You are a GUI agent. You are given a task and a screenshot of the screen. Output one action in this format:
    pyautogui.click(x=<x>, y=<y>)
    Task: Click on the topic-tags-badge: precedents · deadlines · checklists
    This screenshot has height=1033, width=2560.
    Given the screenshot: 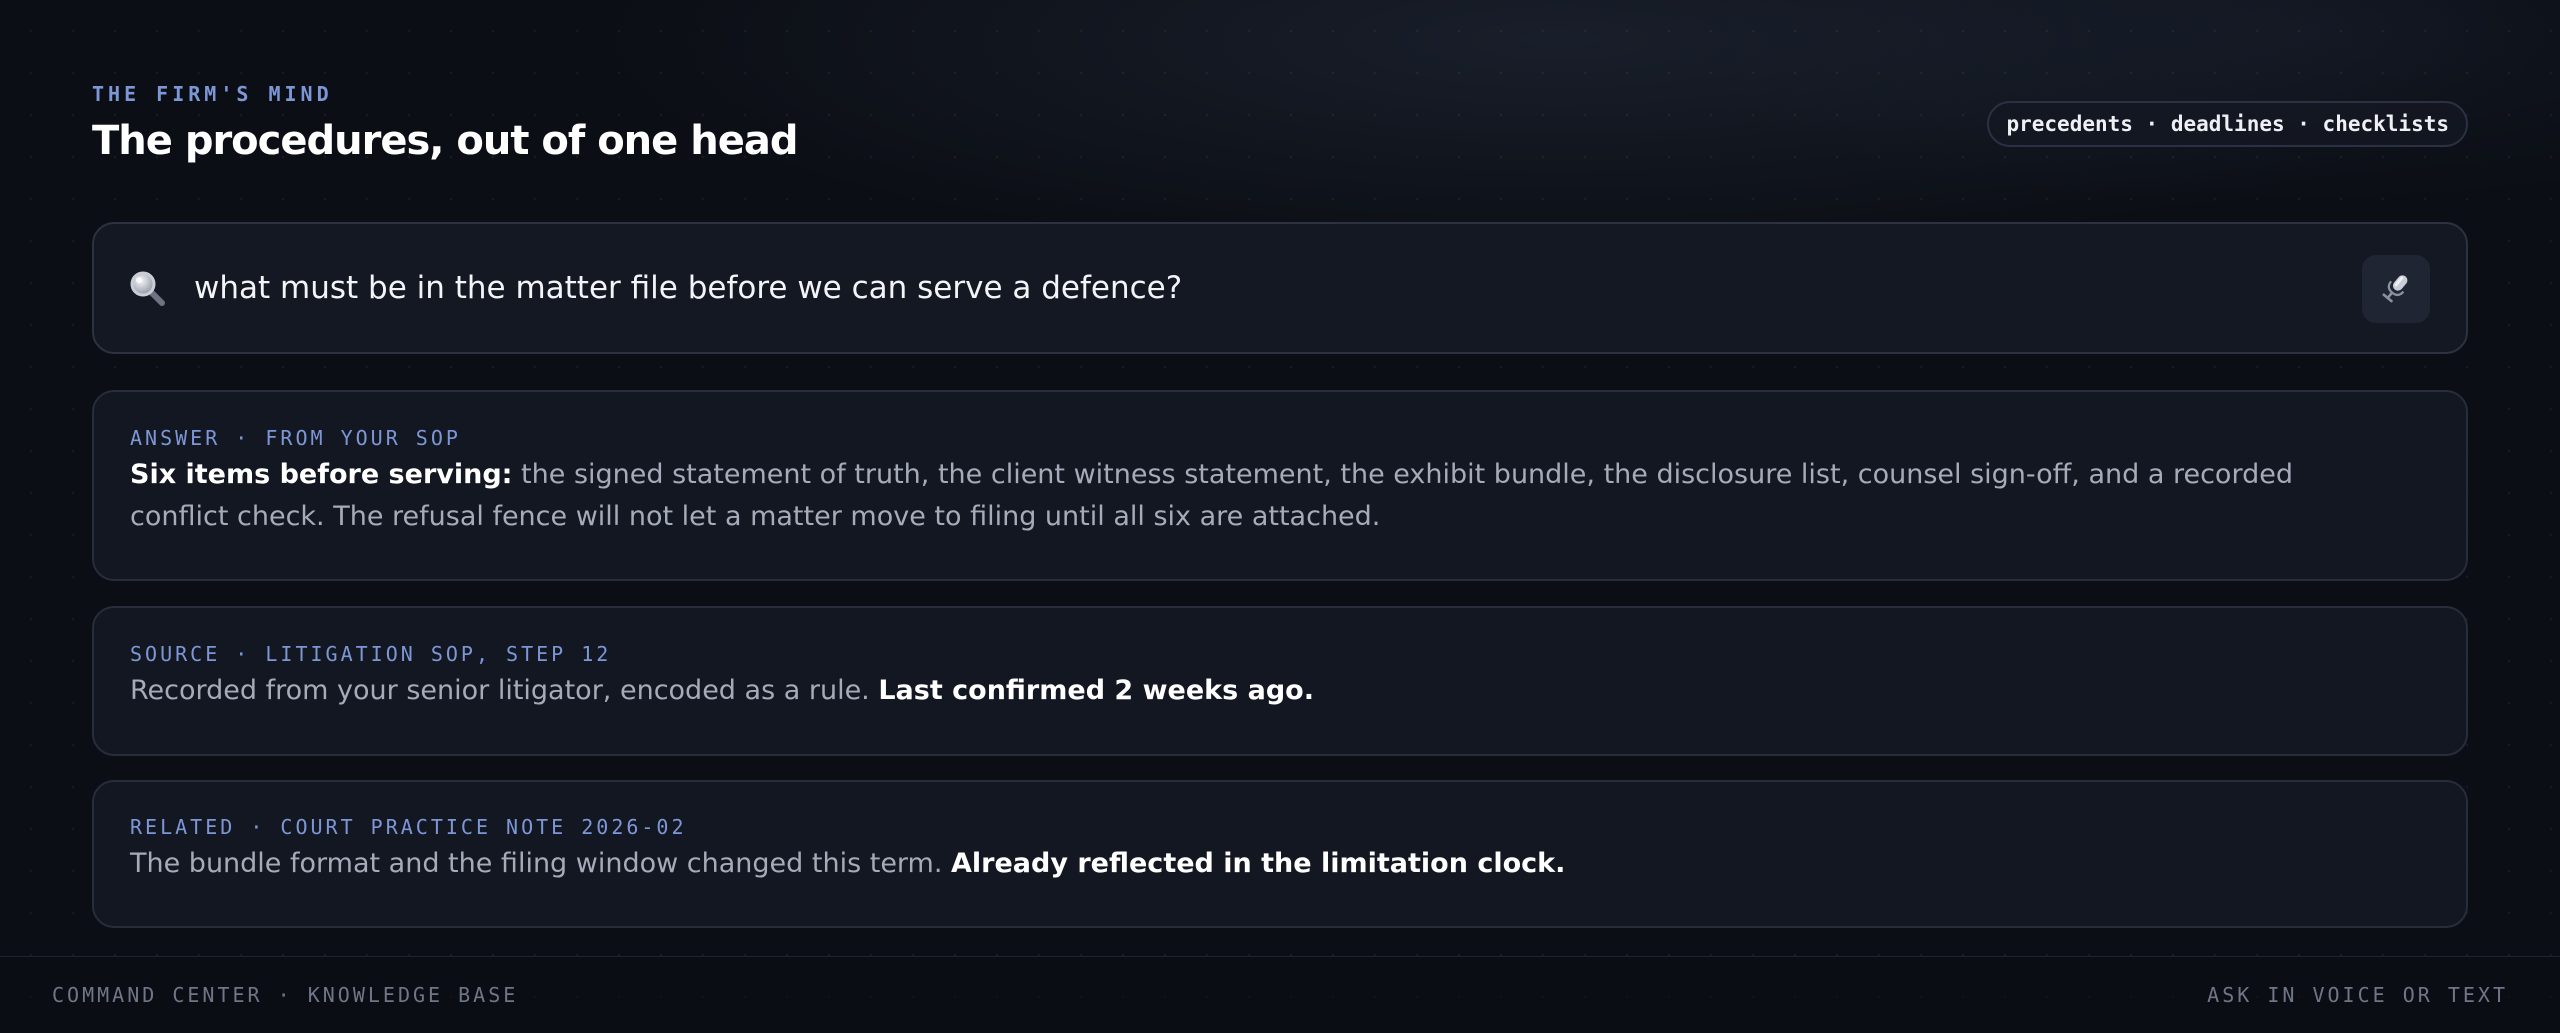 What is the action you would take?
    pyautogui.click(x=2227, y=124)
    